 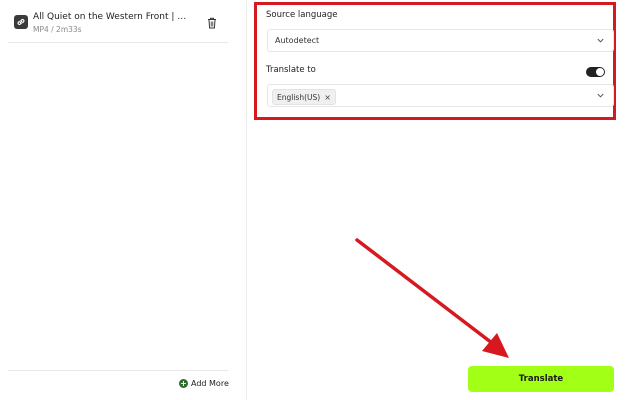 I want to click on file-meta: MP4 / 2m33s, so click(x=57, y=29).